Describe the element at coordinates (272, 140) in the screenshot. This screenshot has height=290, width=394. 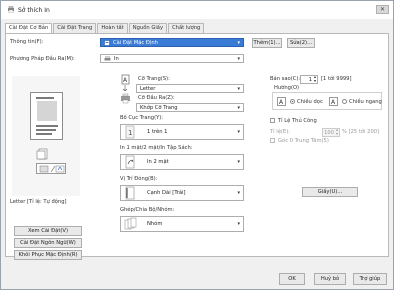
I see `rotate-center-checkbox` at that location.